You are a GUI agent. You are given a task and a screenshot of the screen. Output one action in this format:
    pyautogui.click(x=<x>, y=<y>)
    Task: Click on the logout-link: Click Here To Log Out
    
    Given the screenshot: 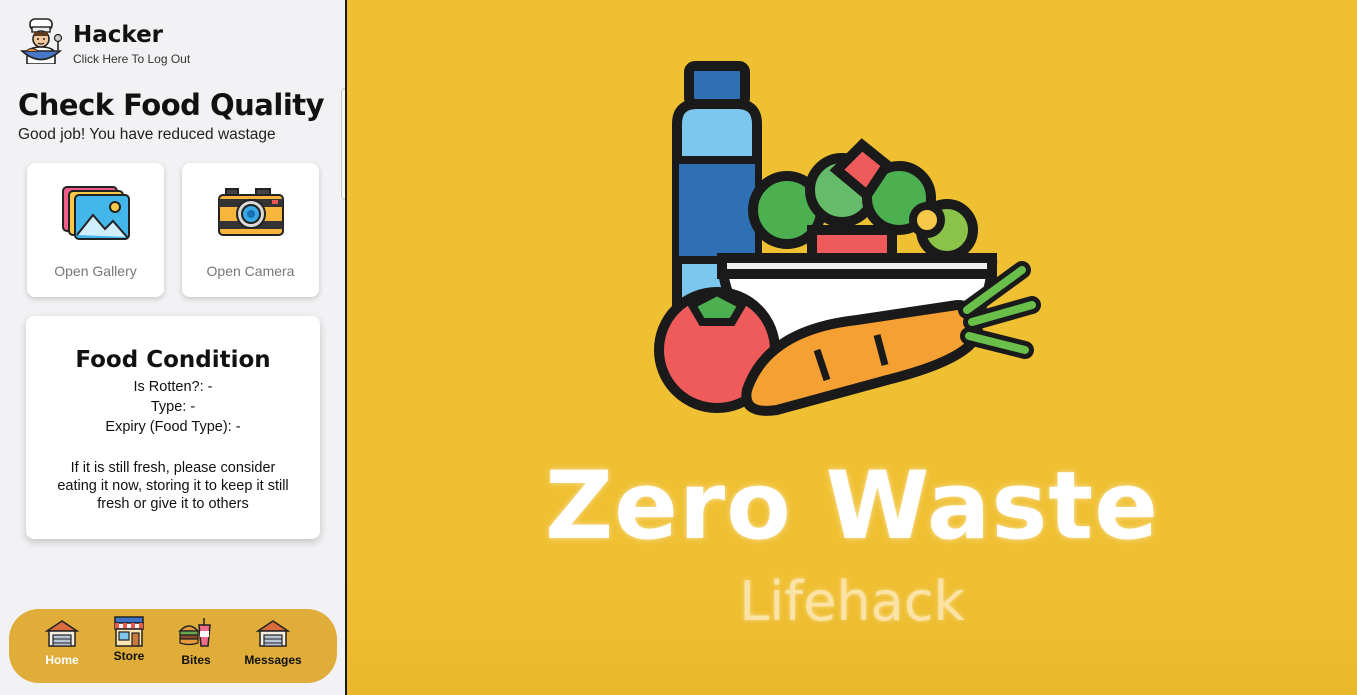 What is the action you would take?
    pyautogui.click(x=131, y=59)
    